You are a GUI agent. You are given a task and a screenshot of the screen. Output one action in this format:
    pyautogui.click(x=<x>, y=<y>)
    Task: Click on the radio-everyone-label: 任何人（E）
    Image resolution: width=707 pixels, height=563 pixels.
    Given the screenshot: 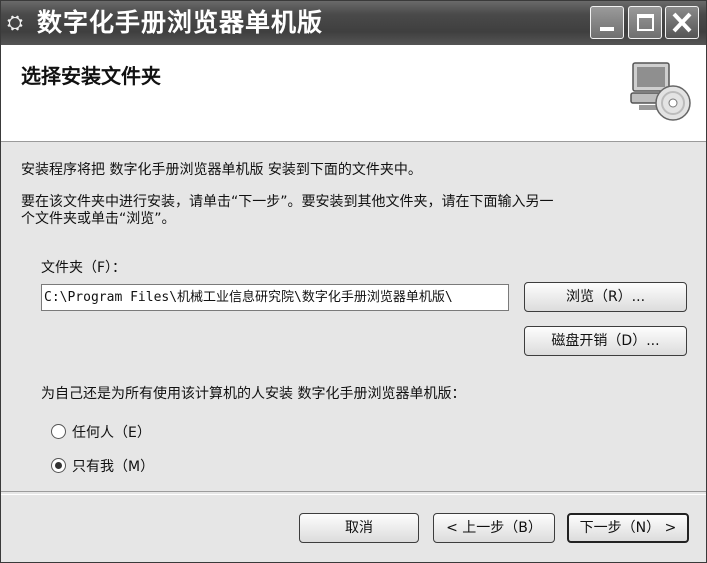 What is the action you would take?
    pyautogui.click(x=111, y=432)
    